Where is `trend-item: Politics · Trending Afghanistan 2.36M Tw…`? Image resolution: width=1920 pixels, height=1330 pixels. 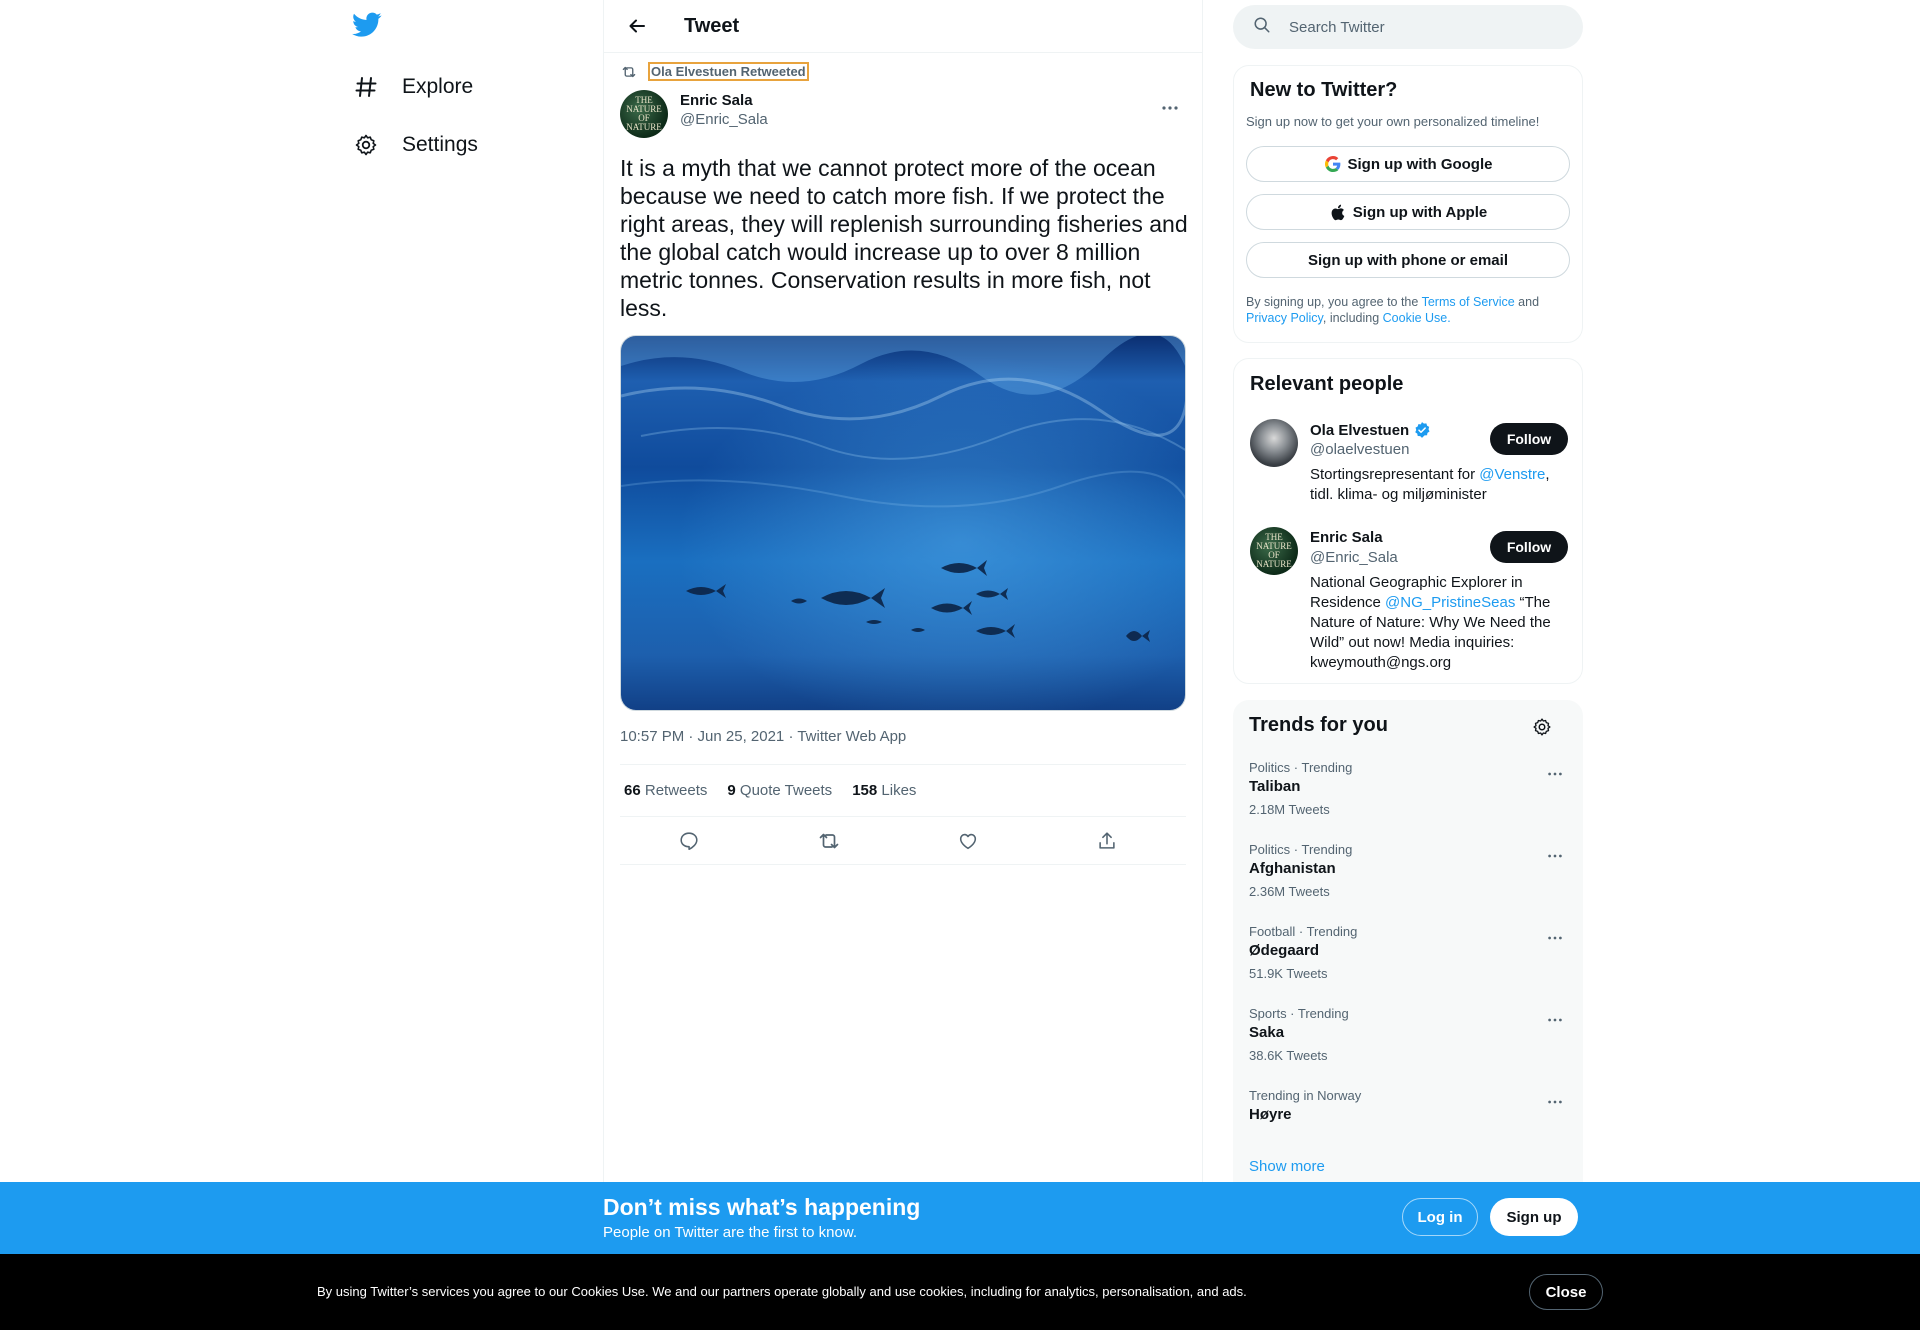 trend-item: Politics · Trending Afghanistan 2.36M Tw… is located at coordinates (1408, 882).